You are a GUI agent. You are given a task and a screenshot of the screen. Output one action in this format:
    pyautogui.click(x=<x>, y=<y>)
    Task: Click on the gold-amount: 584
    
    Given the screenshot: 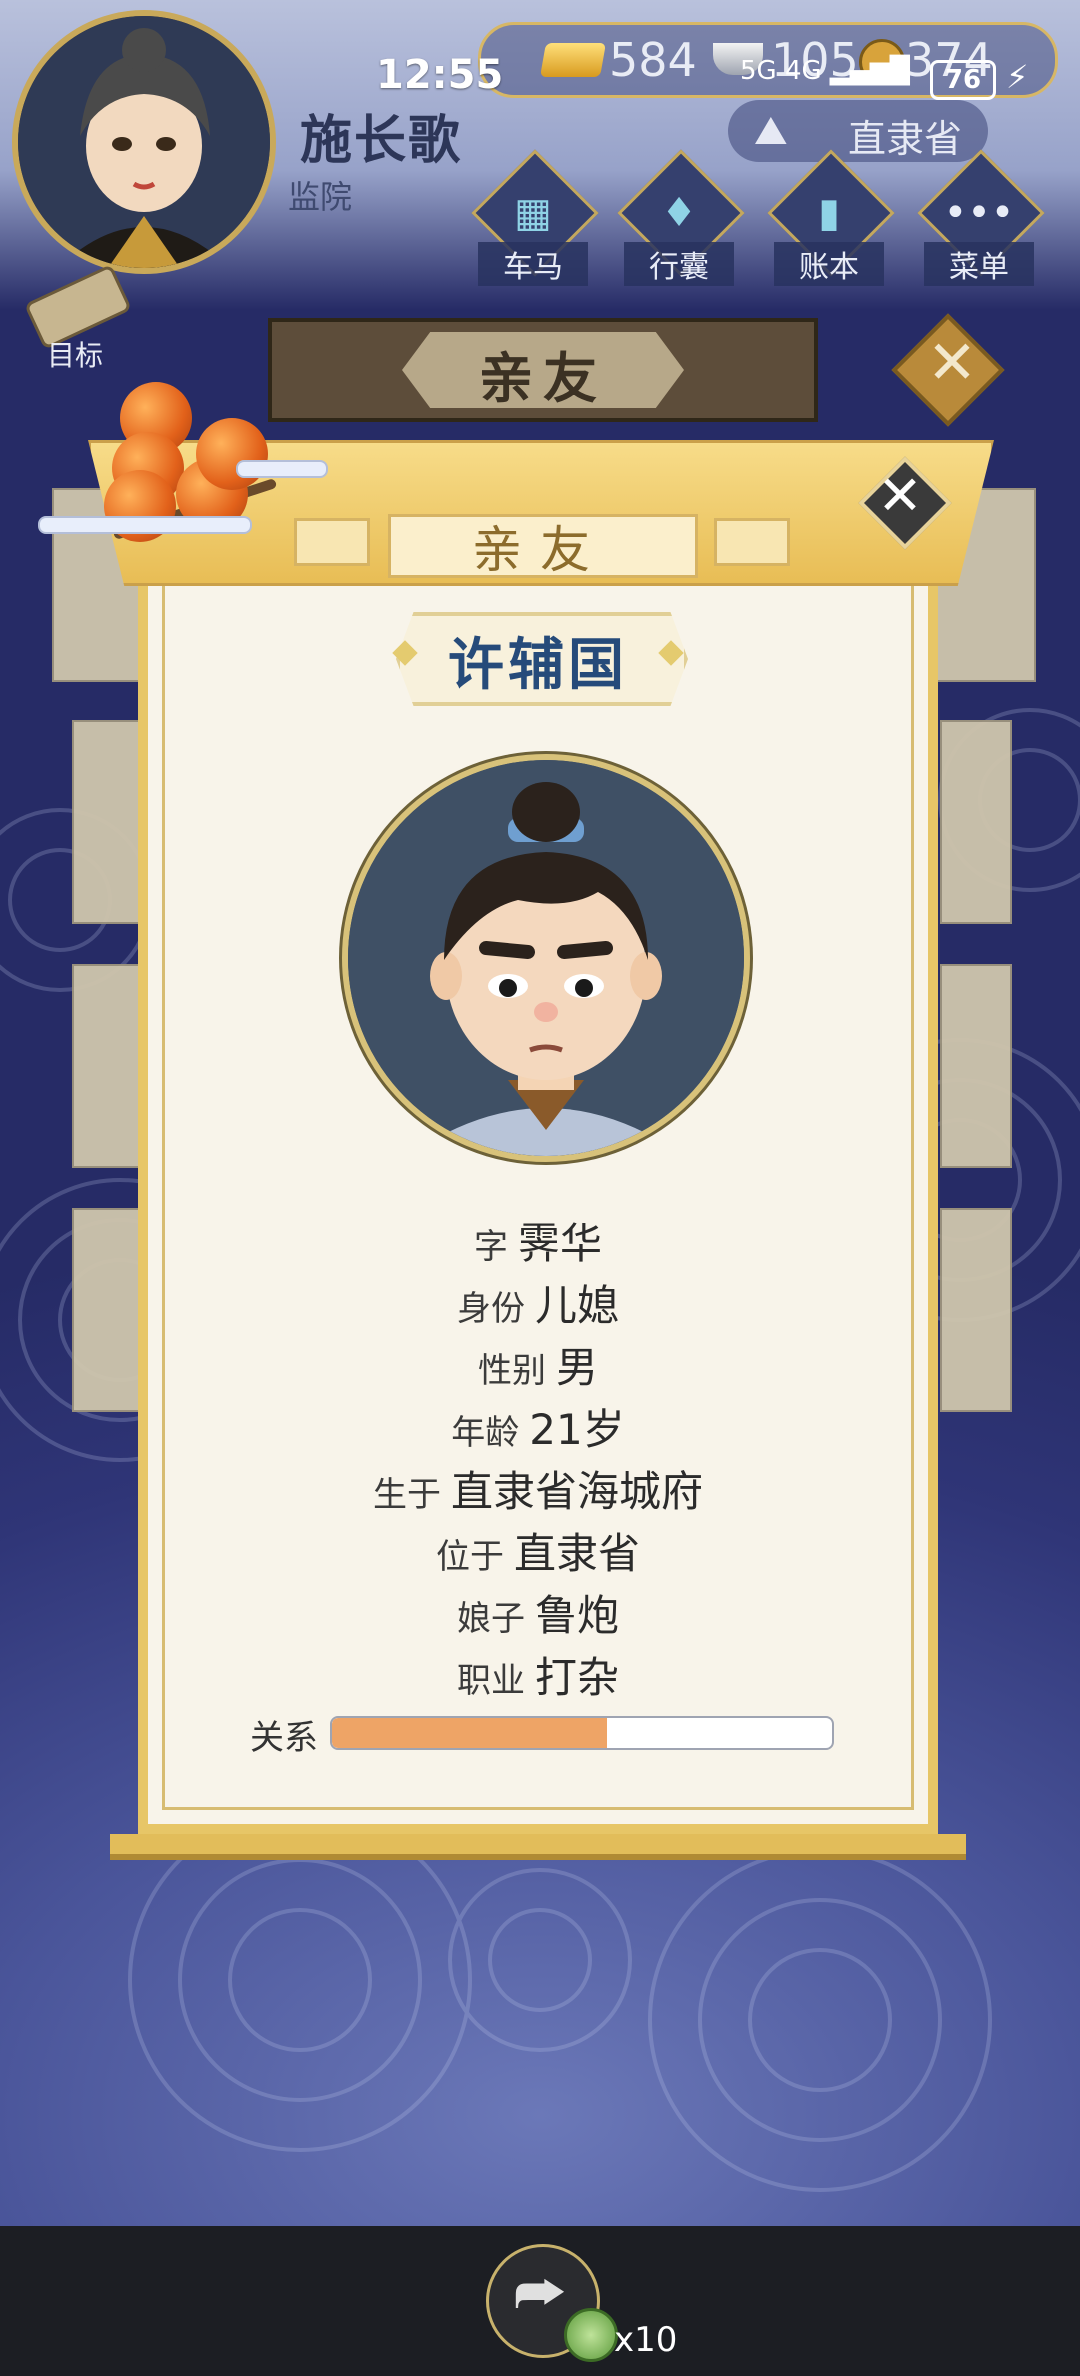 What is the action you would take?
    pyautogui.click(x=653, y=60)
    